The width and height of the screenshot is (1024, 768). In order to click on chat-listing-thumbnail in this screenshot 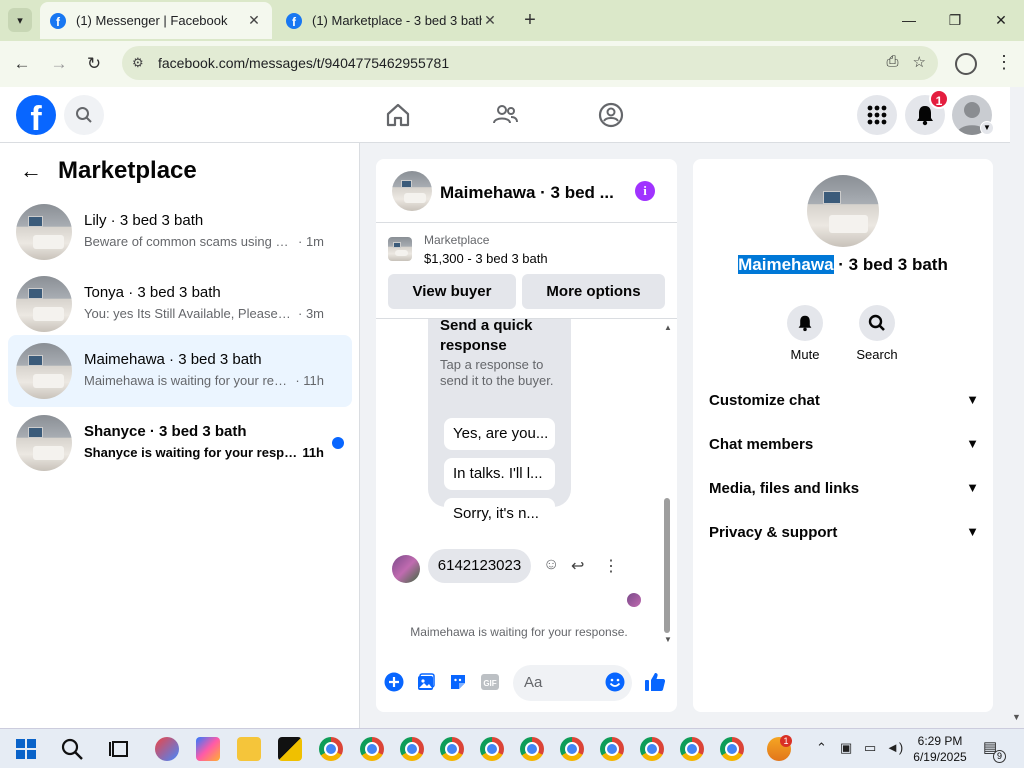, I will do `click(412, 191)`.